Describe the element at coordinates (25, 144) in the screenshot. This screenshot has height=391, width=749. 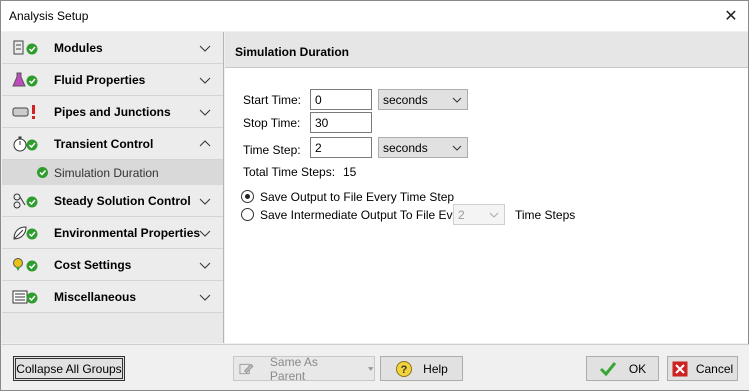
I see `stopwatch-icon` at that location.